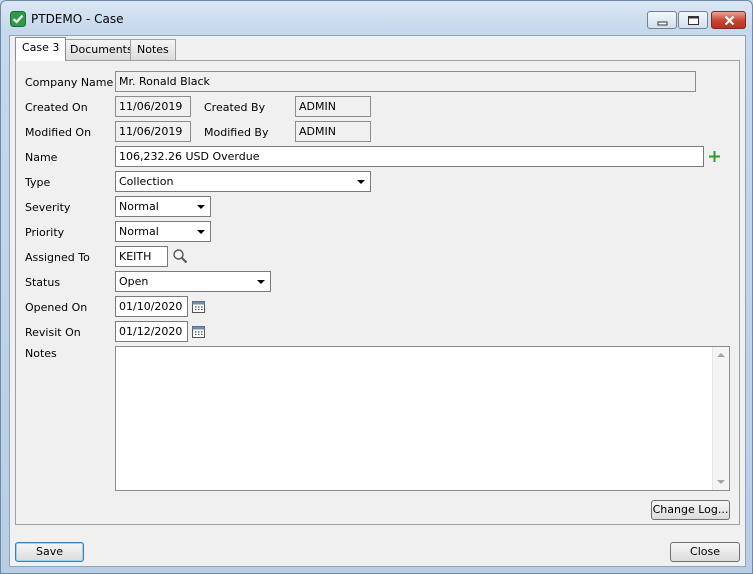 The image size is (753, 574). Describe the element at coordinates (180, 257) in the screenshot. I see `magnifier-icon` at that location.